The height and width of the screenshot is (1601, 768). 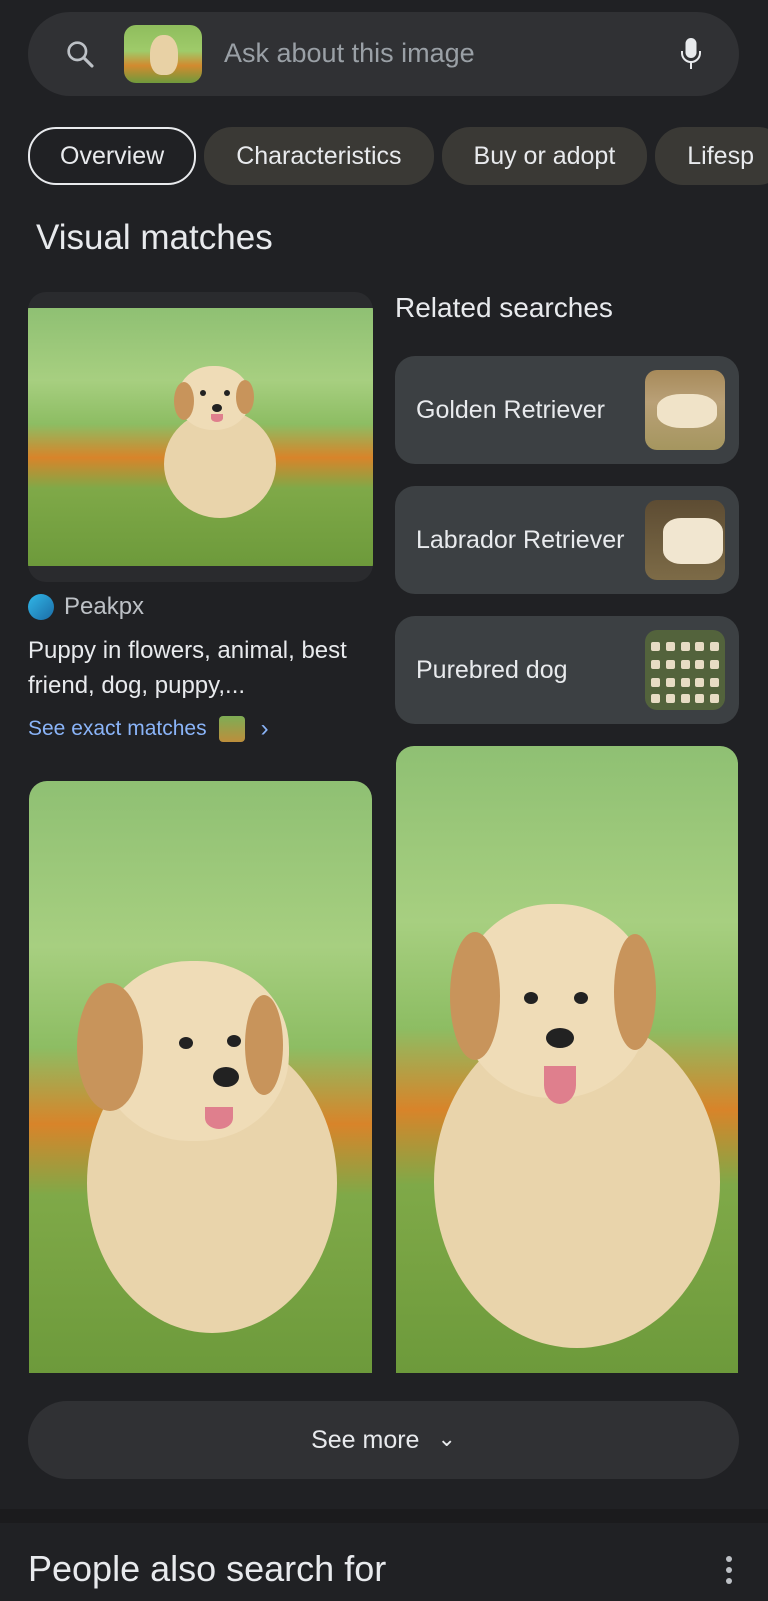 I want to click on puppy-thumbnail-icon, so click(x=164, y=55).